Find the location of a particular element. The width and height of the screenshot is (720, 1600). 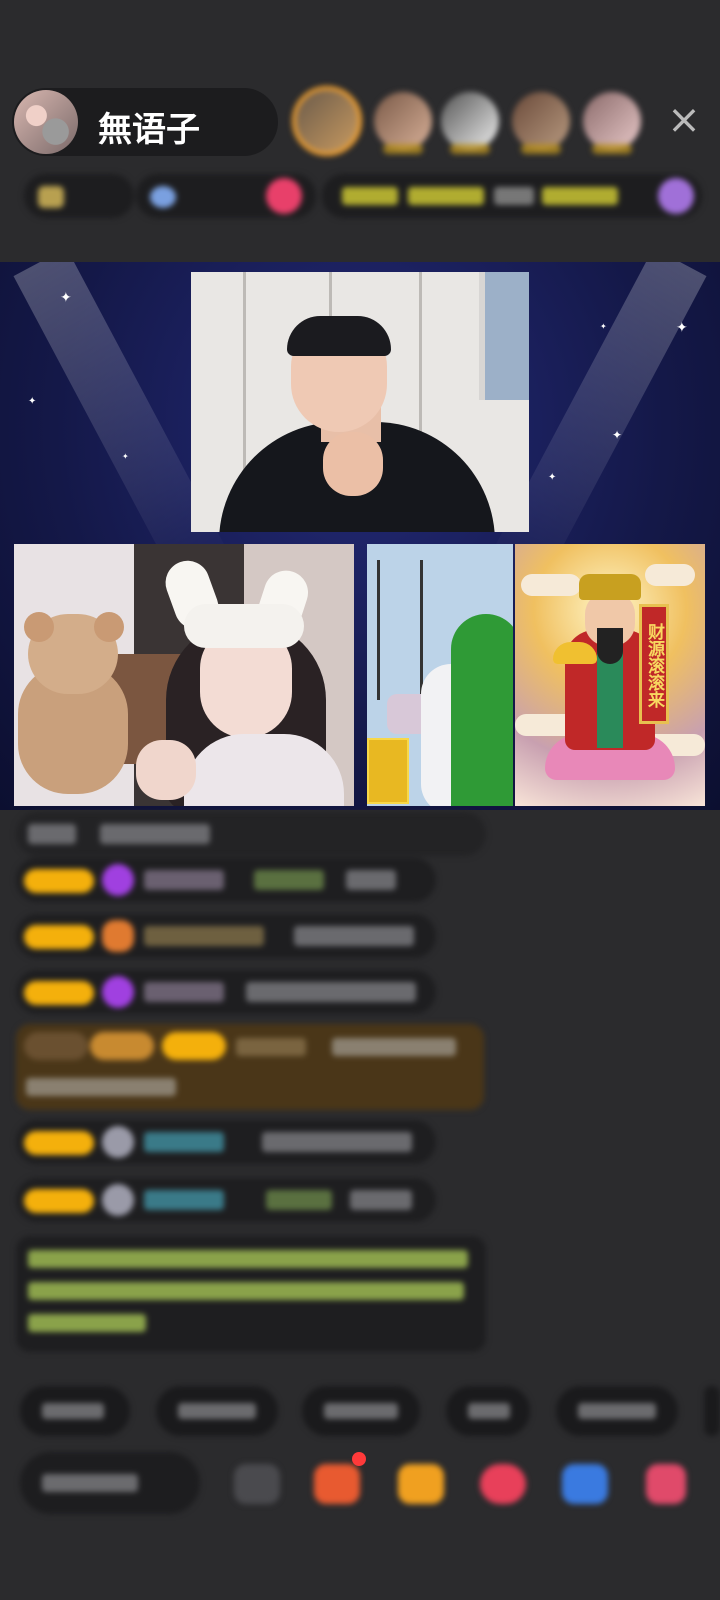

fortune-scroll: 财源滚滚来 is located at coordinates (654, 664).